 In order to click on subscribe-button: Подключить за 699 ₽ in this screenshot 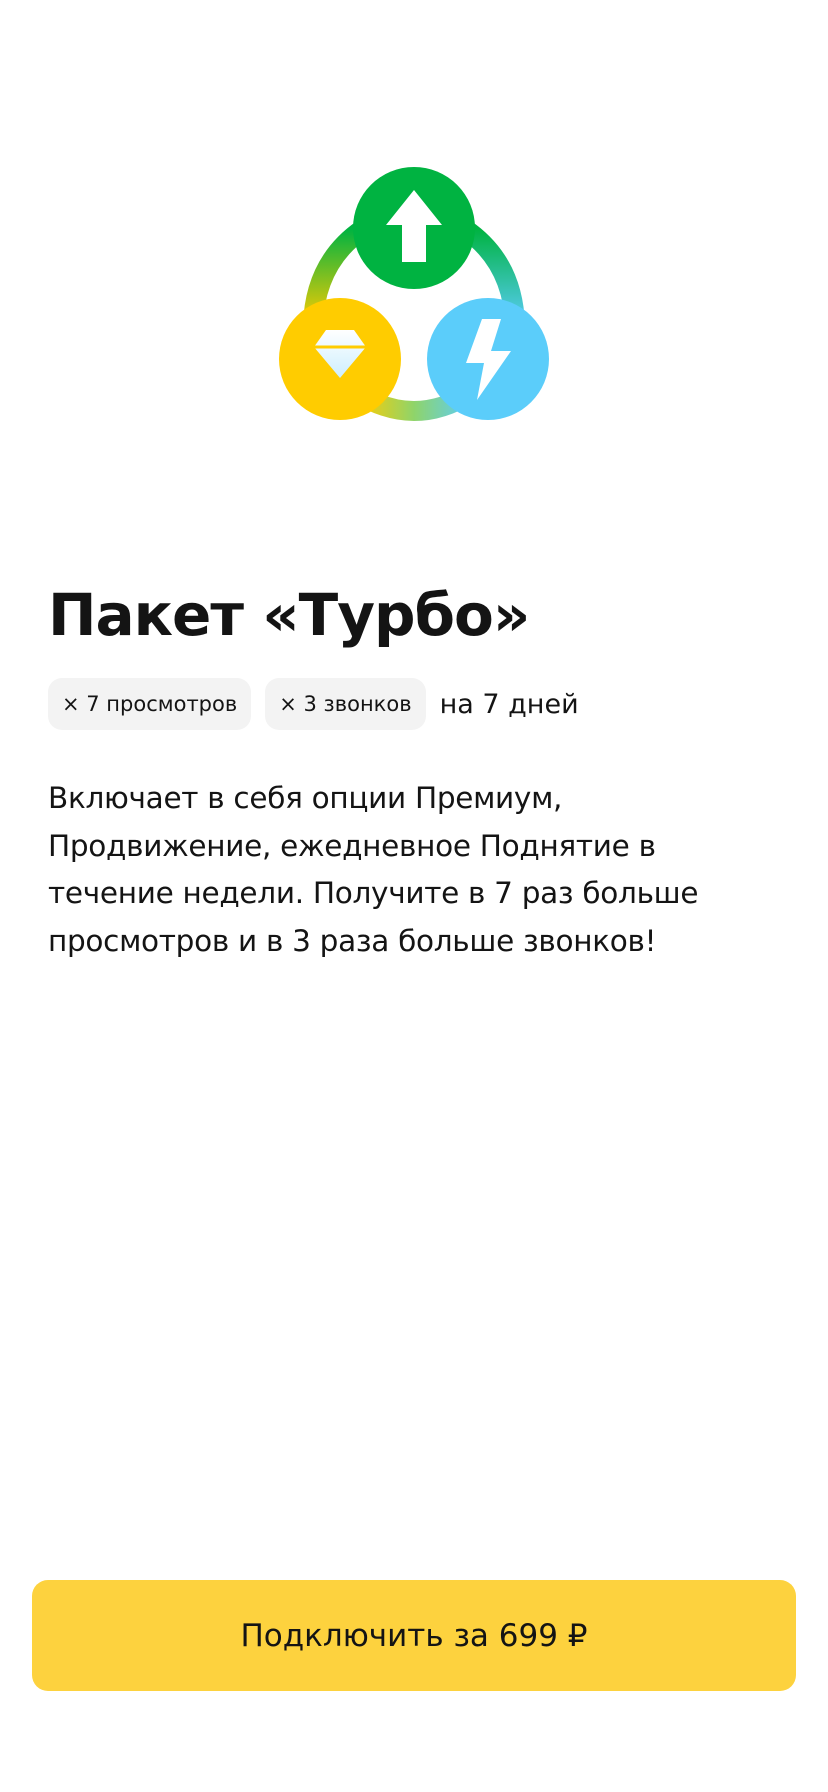, I will do `click(414, 1635)`.